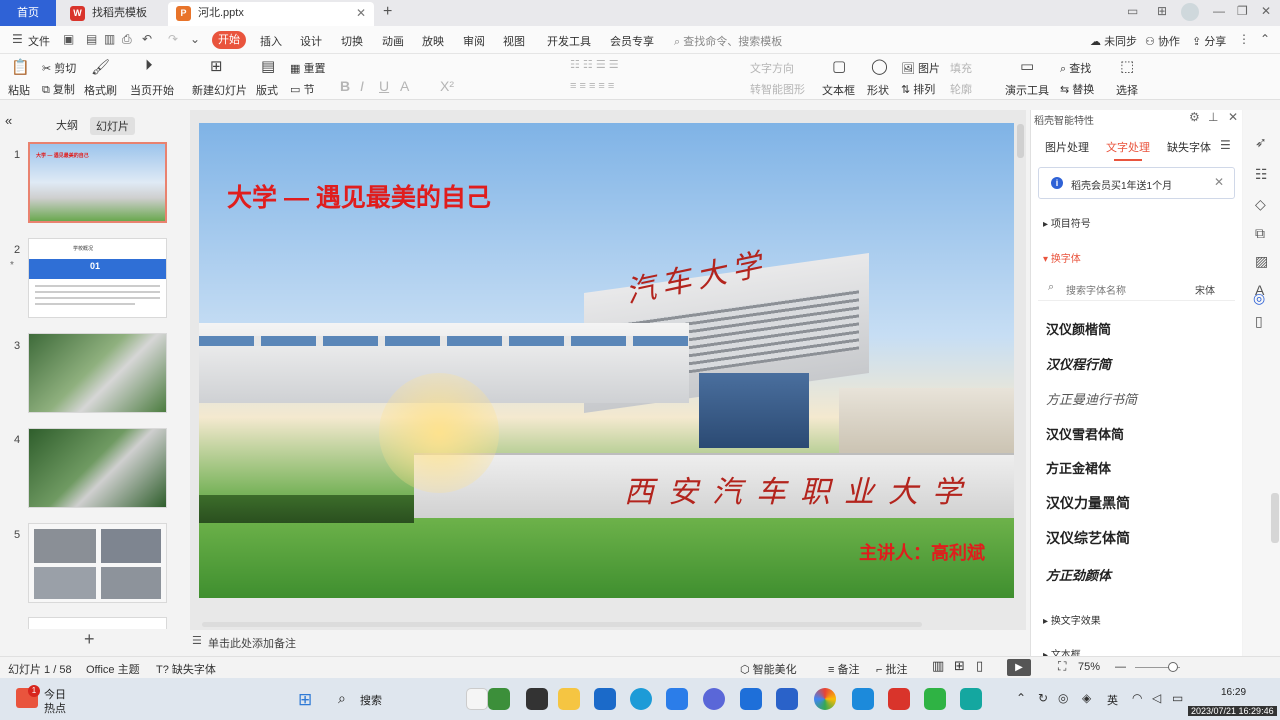  Describe the element at coordinates (922, 552) in the screenshot. I see `slide-presenter: 主讲人：高利斌` at that location.